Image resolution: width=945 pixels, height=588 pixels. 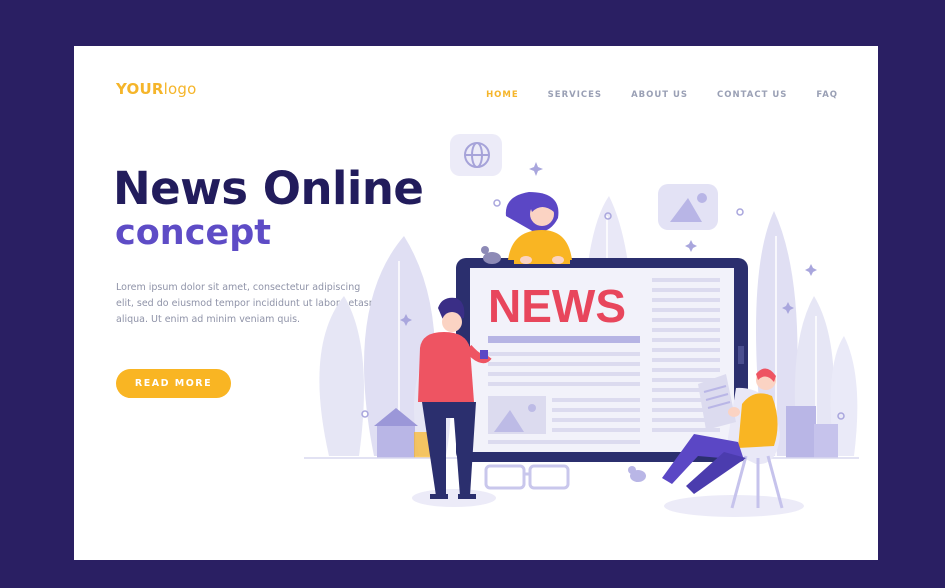 What do you see at coordinates (527, 477) in the screenshot?
I see `glasses-icon` at bounding box center [527, 477].